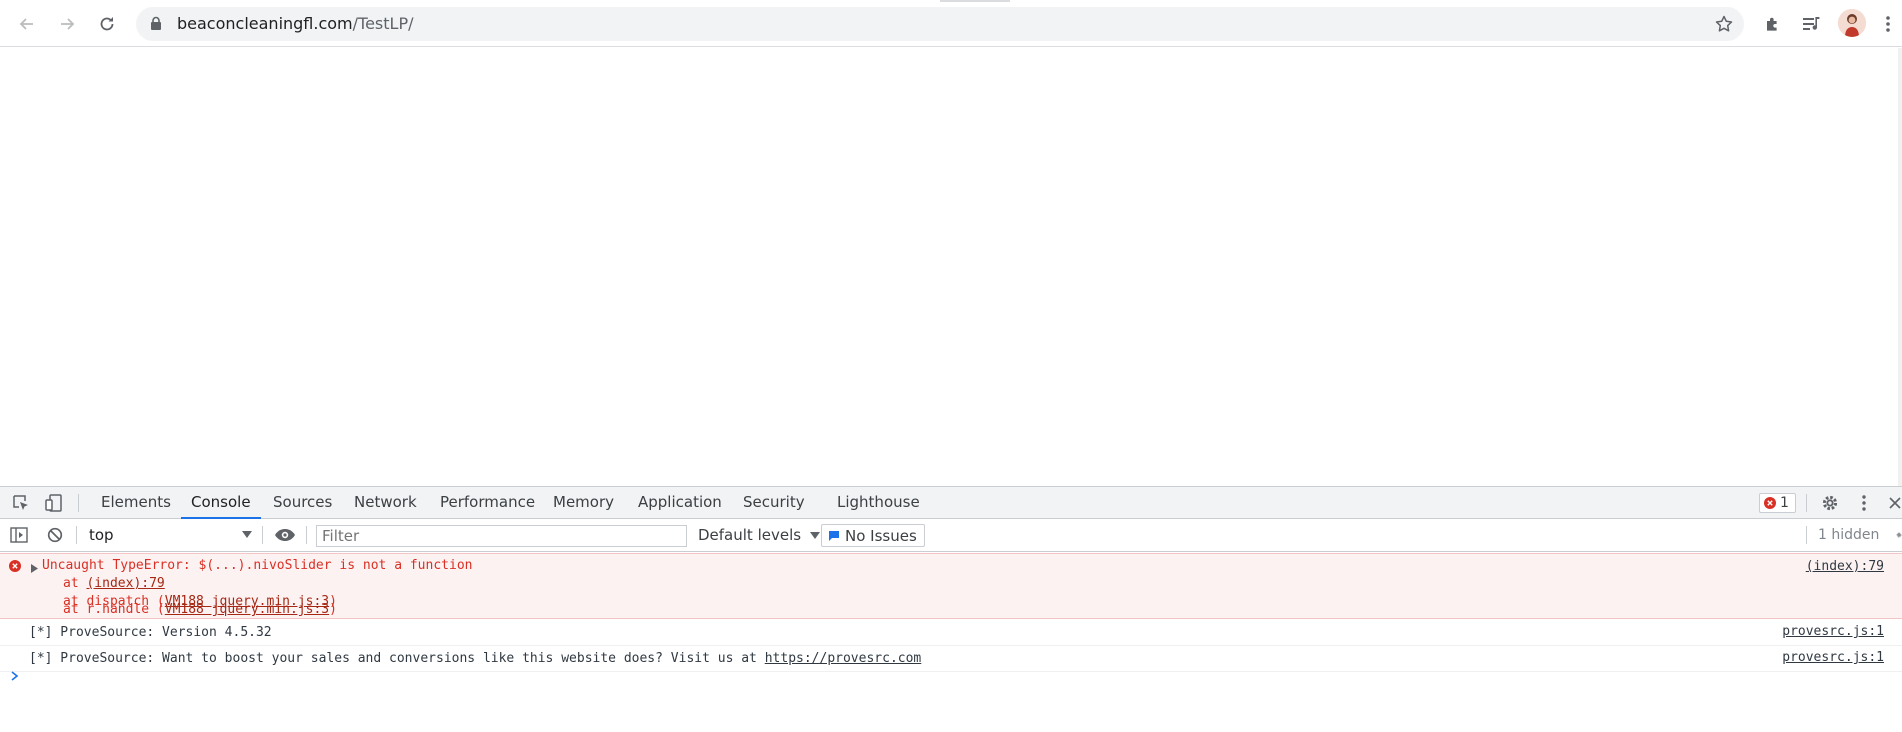 The height and width of the screenshot is (732, 1902). Describe the element at coordinates (1784, 503) in the screenshot. I see `error-count: 1` at that location.